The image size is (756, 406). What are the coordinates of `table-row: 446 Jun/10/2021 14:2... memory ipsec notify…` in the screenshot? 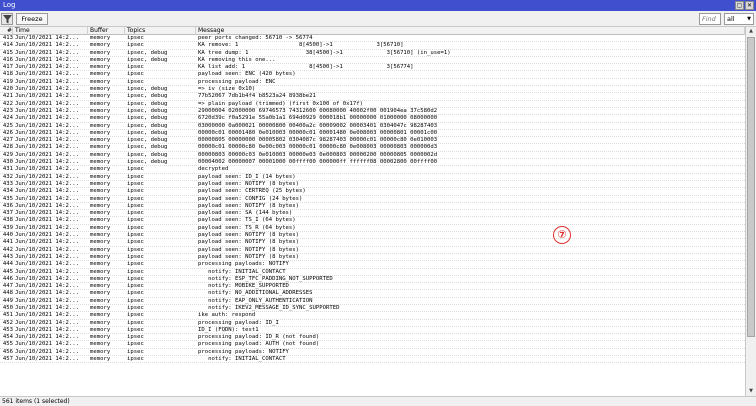 It's located at (372, 280).